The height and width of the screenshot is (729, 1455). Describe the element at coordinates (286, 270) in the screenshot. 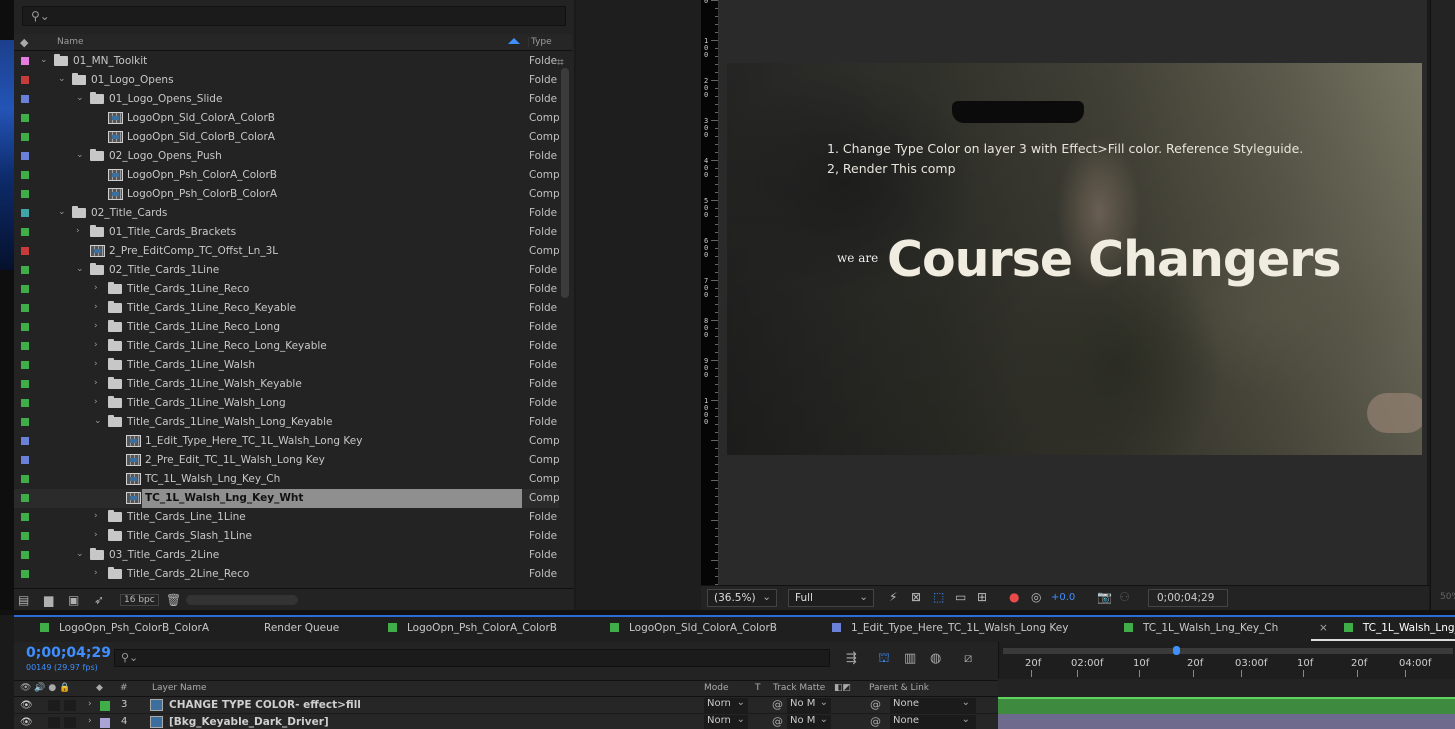

I see `project-item: ⌄ 02_Title_Cards_1Line Folde` at that location.